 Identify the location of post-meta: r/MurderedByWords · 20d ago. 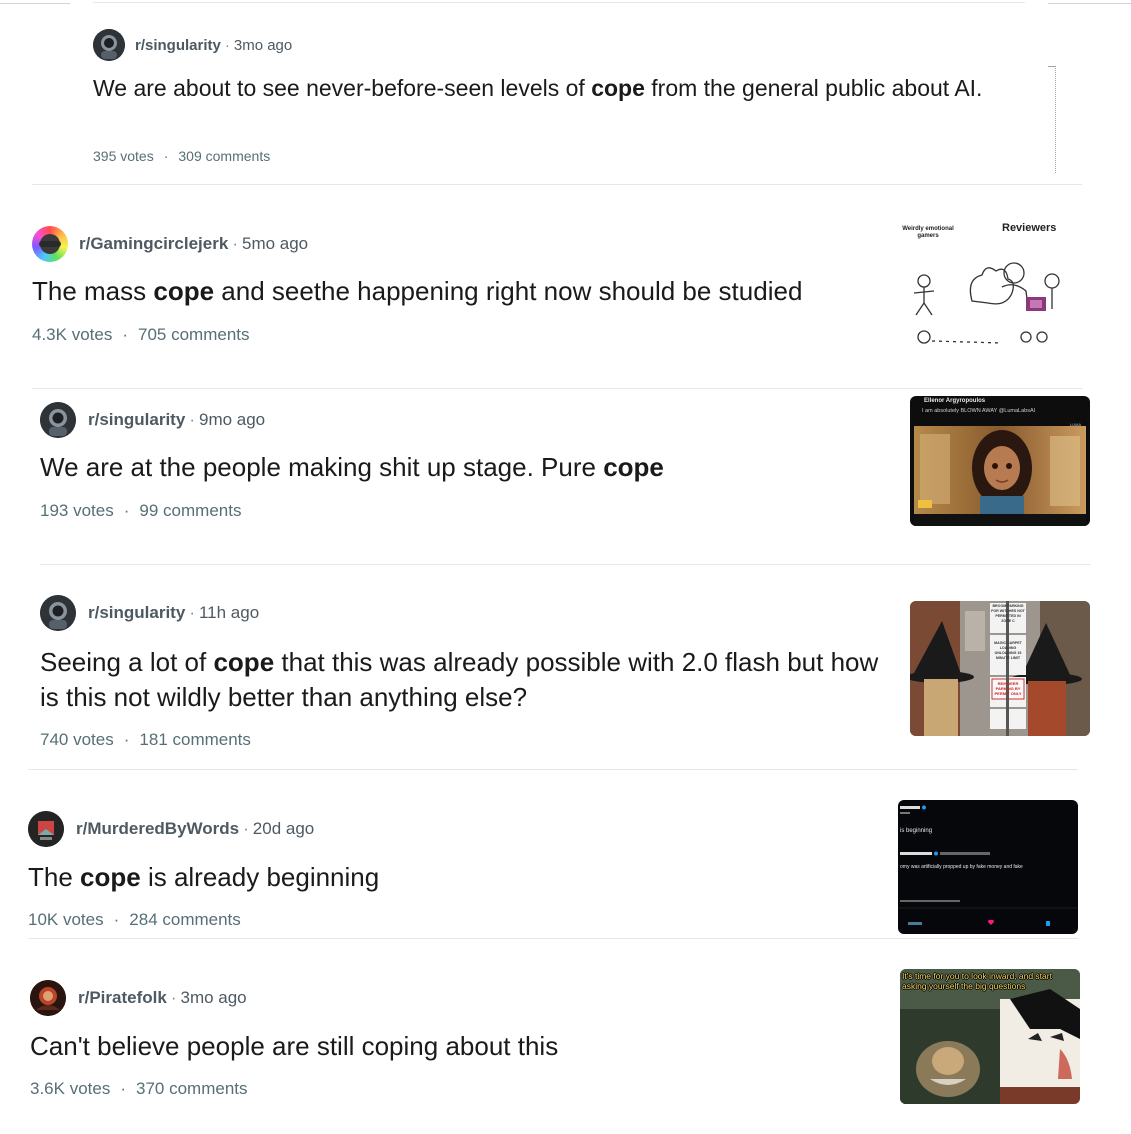
(171, 829).